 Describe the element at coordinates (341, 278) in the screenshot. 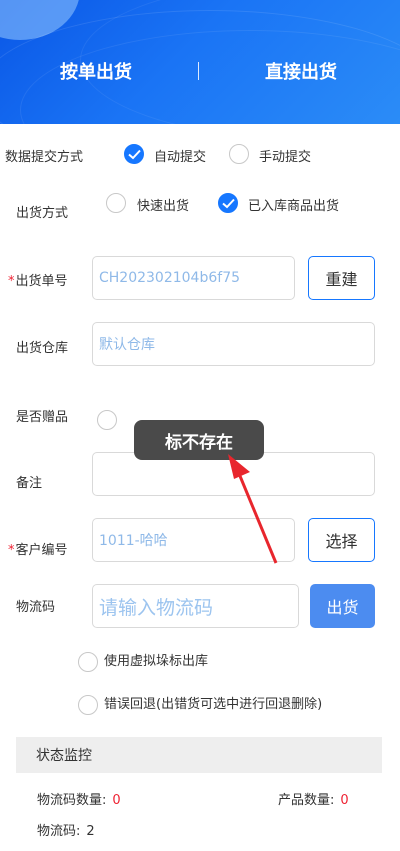

I see `rebuild-button: 重建` at that location.